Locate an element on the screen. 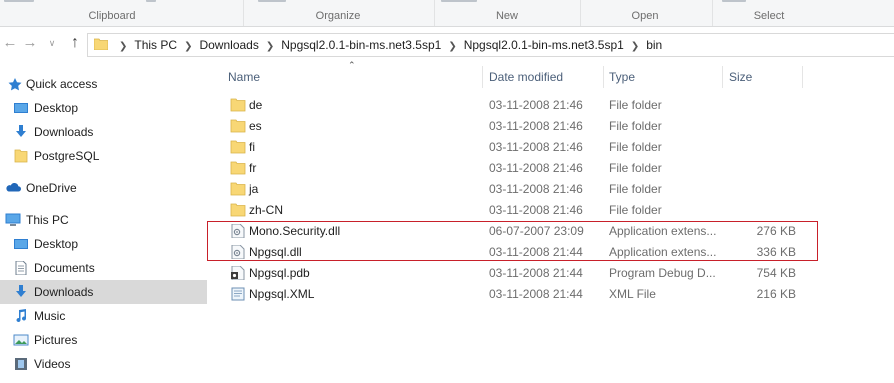  column-header-row: ⌃ Name Date modified Type Size is located at coordinates (552, 75).